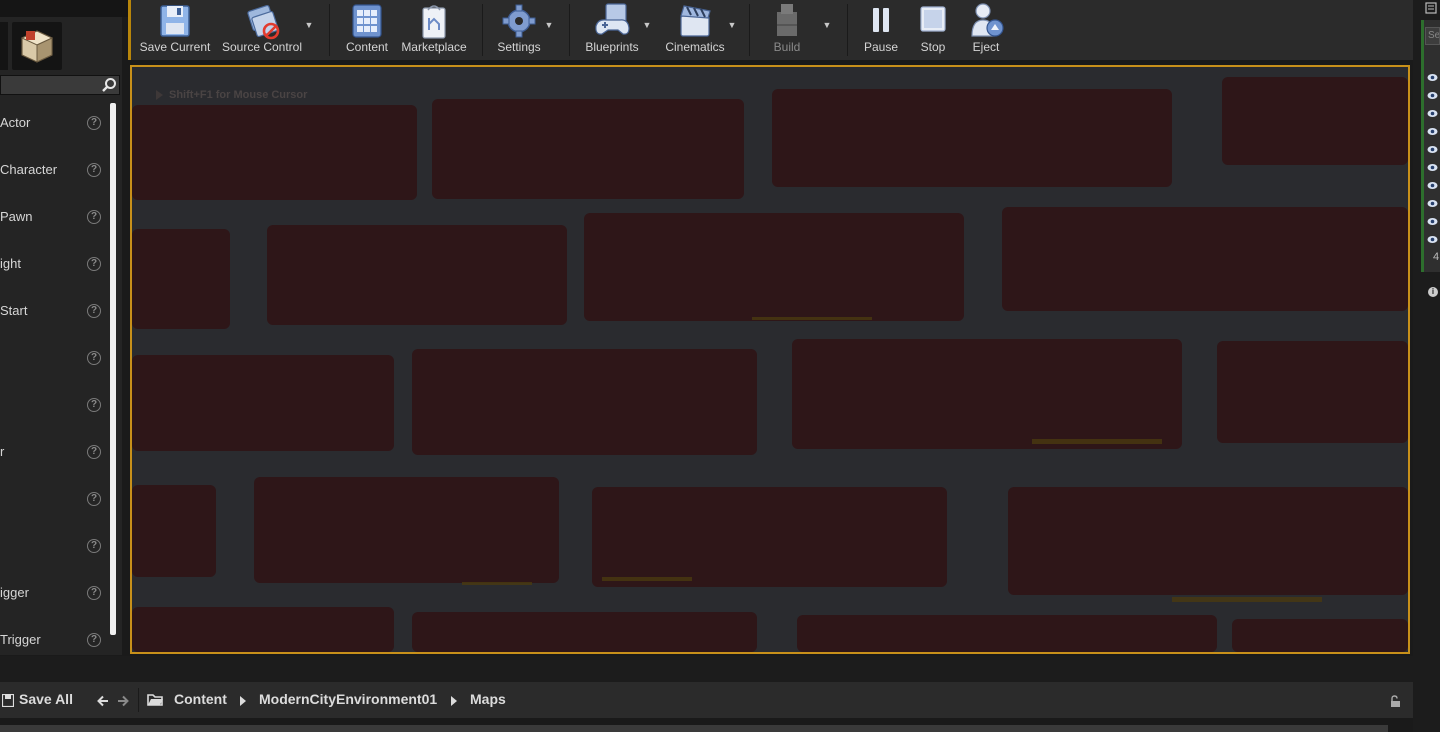 This screenshot has height=732, width=1440. Describe the element at coordinates (881, 20) in the screenshot. I see `pause-icon` at that location.